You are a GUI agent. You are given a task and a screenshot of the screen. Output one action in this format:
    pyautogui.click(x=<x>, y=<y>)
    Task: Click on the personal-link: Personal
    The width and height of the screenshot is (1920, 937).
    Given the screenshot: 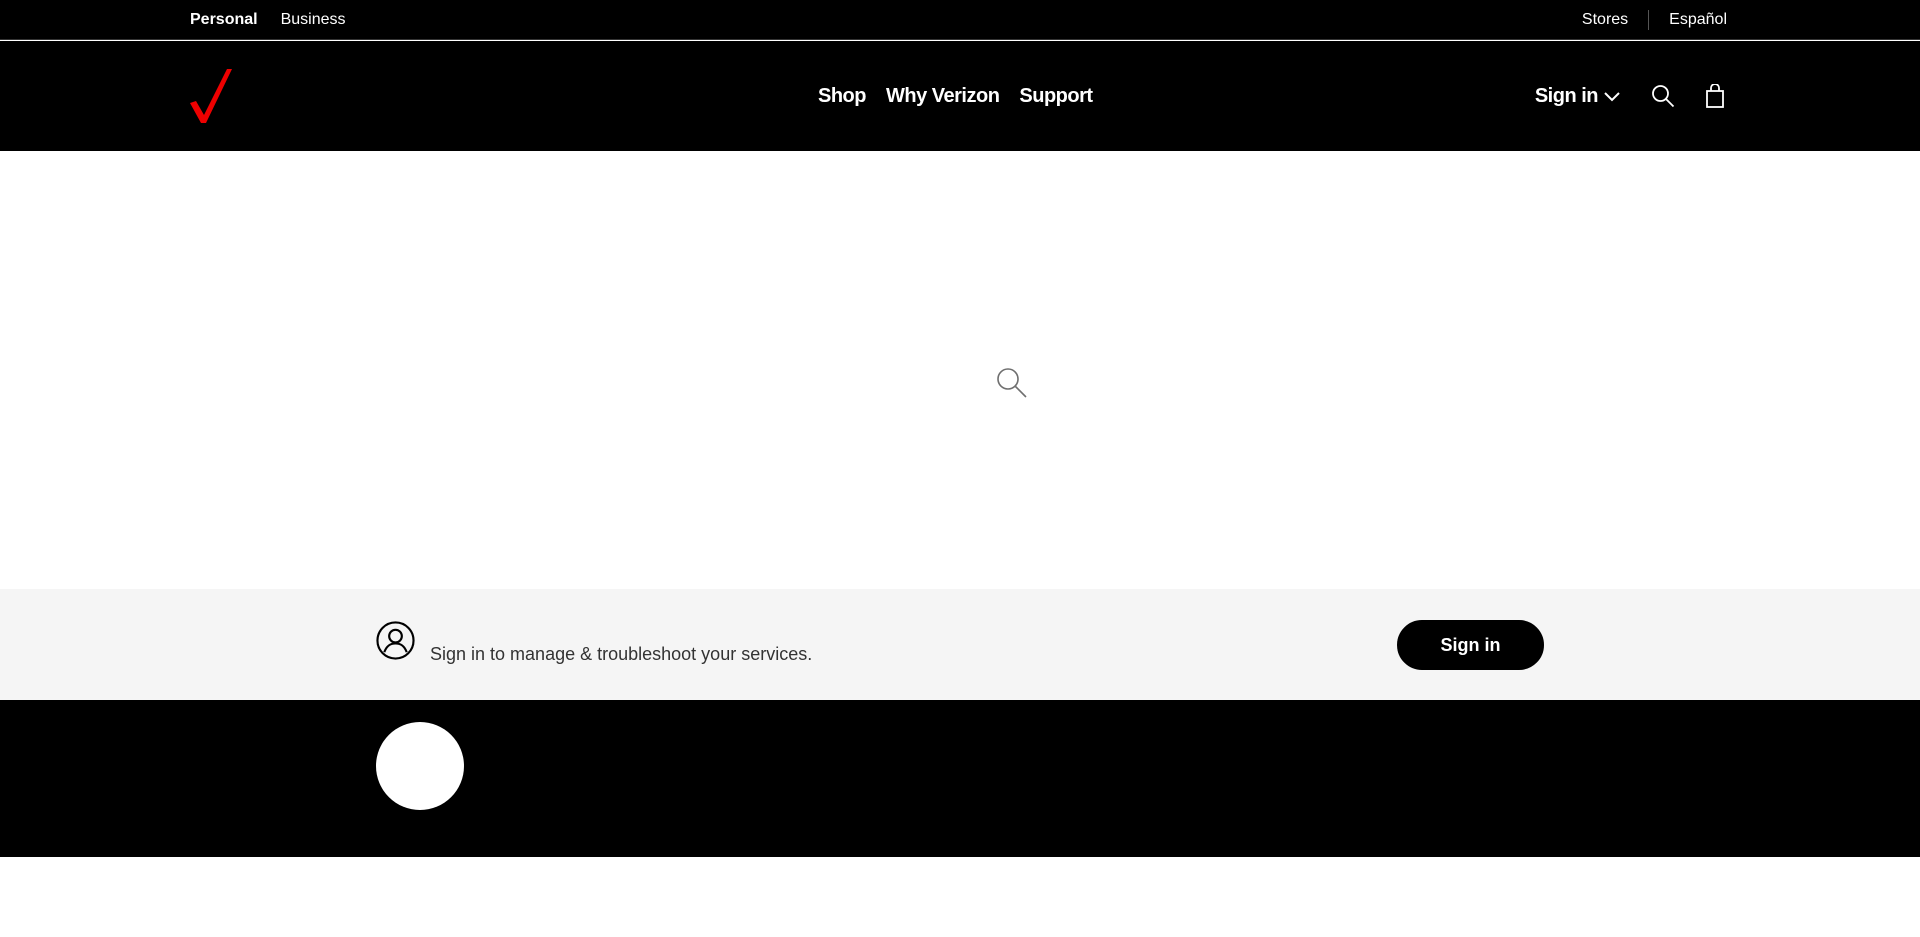 What is the action you would take?
    pyautogui.click(x=224, y=20)
    